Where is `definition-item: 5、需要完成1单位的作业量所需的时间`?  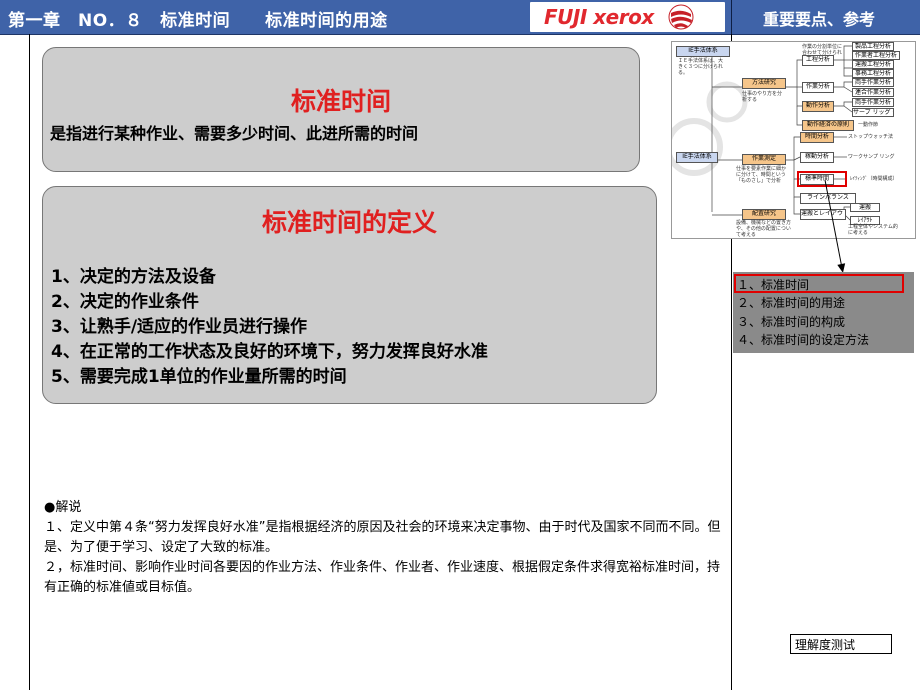
definition-item: 5、需要完成1单位的作业量所需的时间 is located at coordinates (199, 377).